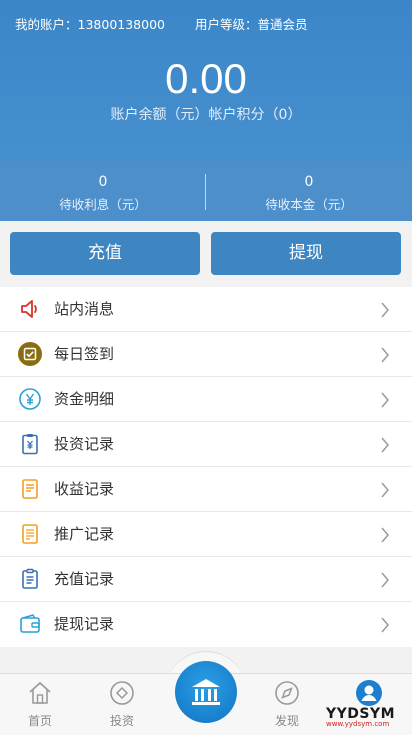 Image resolution: width=412 pixels, height=735 pixels. Describe the element at coordinates (206, 78) in the screenshot. I see `balance-amount: 0.00` at that location.